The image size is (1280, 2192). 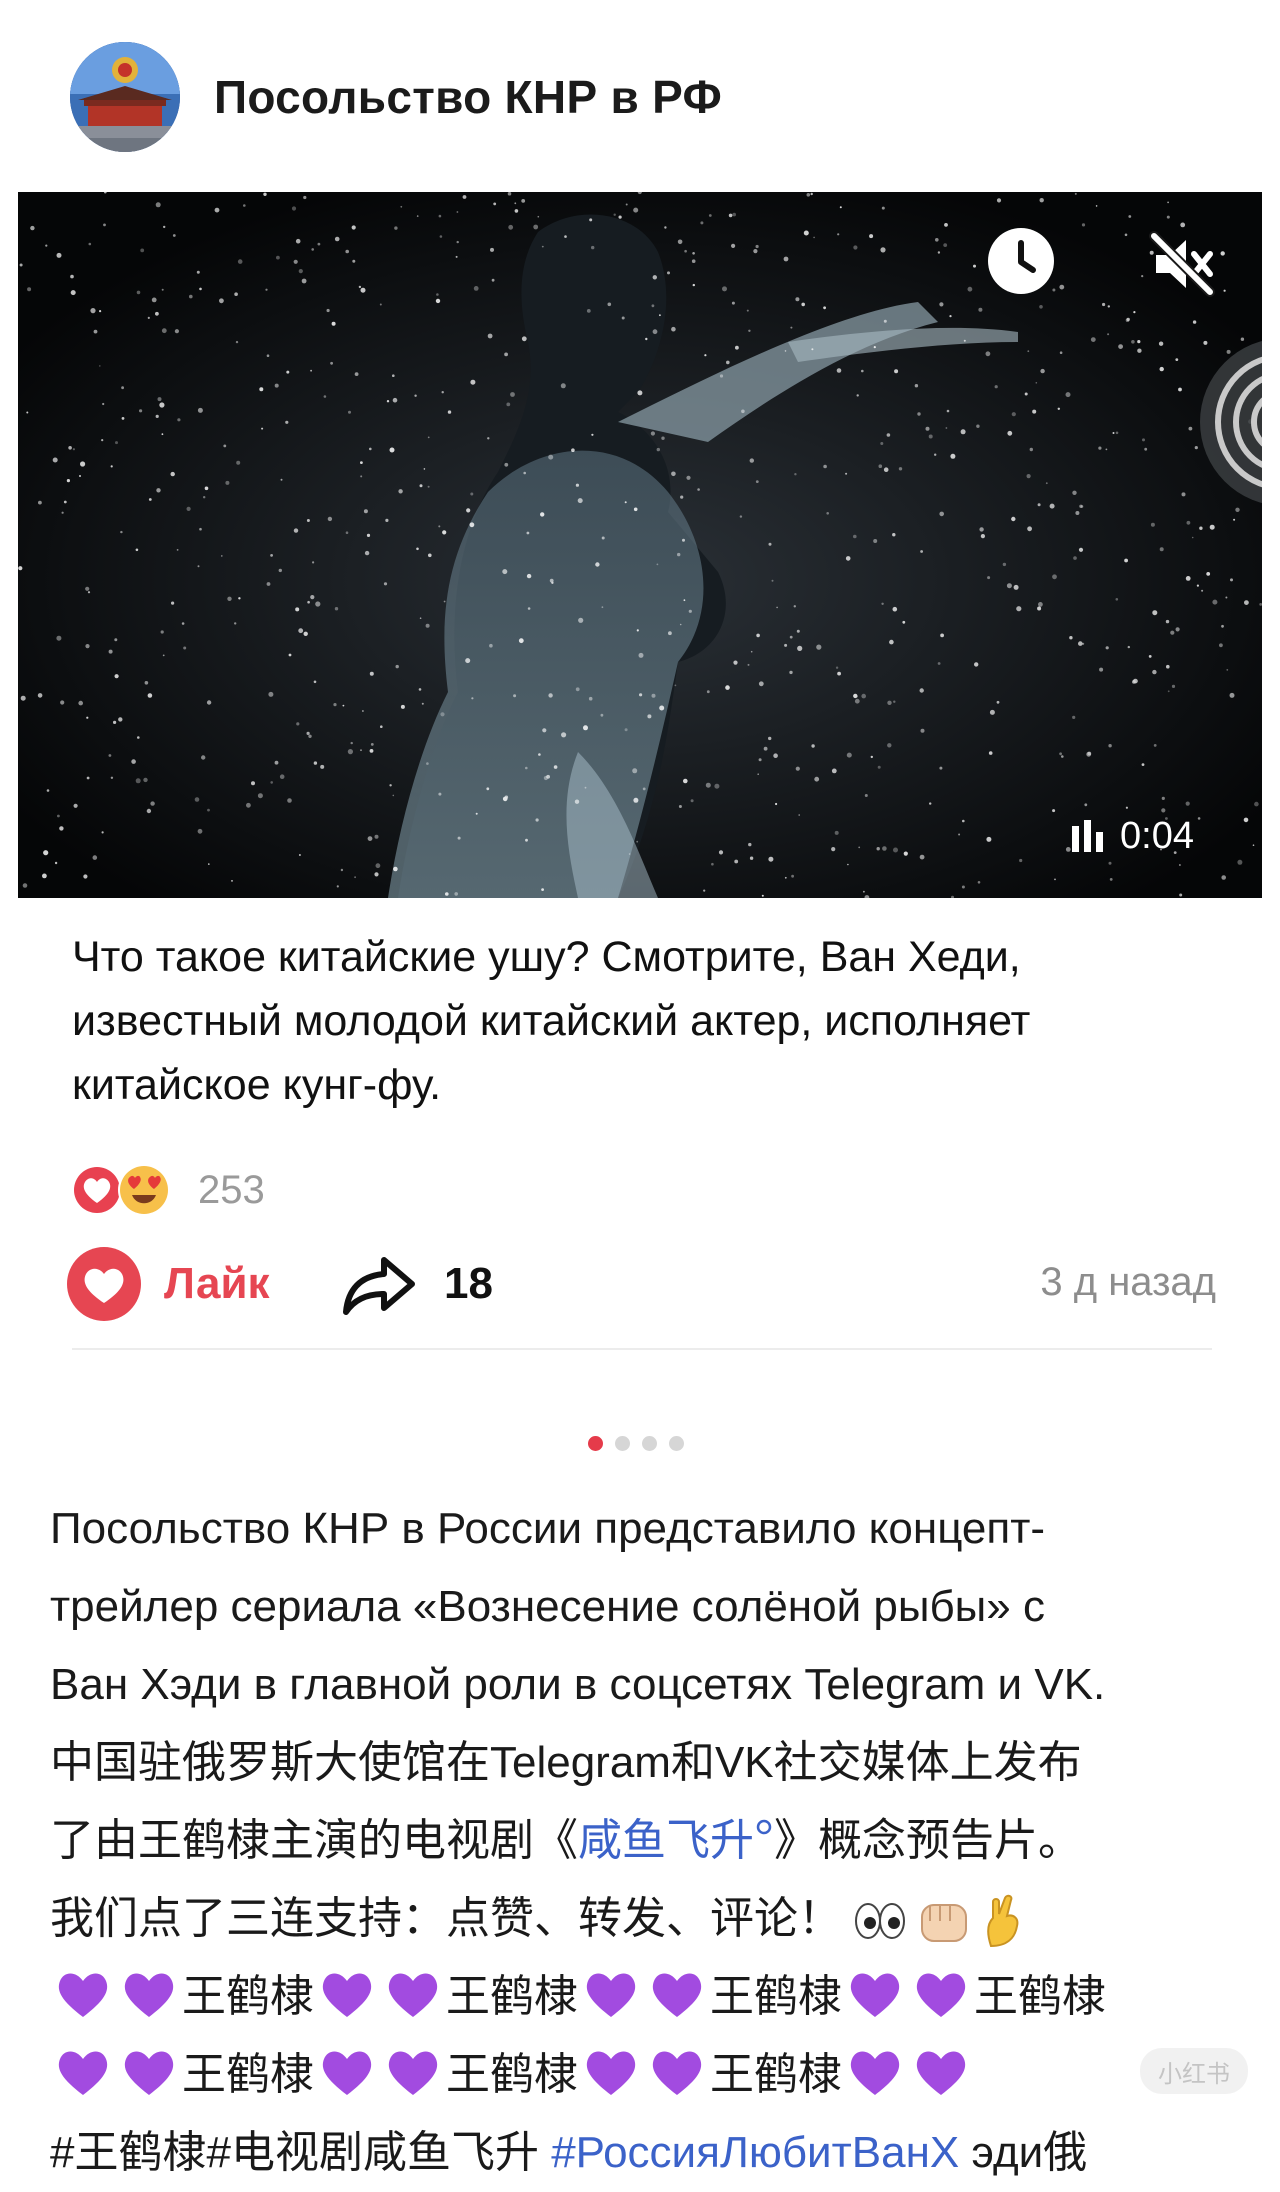 What do you see at coordinates (1182, 264) in the screenshot?
I see `mute-button` at bounding box center [1182, 264].